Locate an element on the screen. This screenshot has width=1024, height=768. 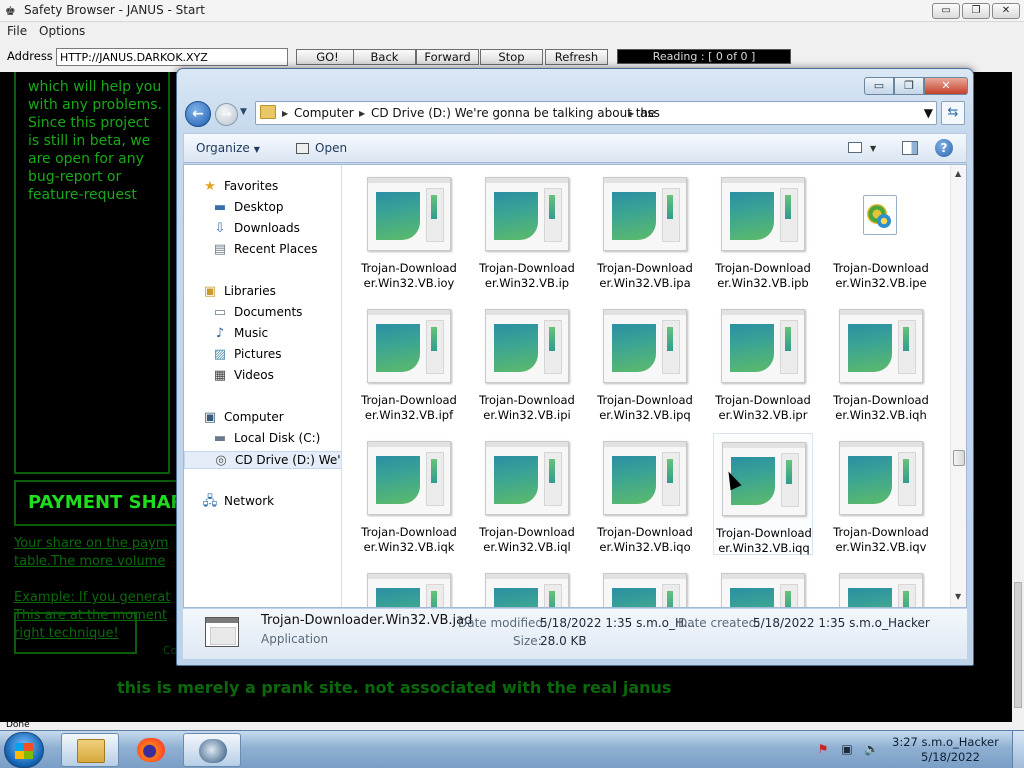
file-name: Trojan-Download er.Win32.VB.ipr is located at coordinates (763, 407).